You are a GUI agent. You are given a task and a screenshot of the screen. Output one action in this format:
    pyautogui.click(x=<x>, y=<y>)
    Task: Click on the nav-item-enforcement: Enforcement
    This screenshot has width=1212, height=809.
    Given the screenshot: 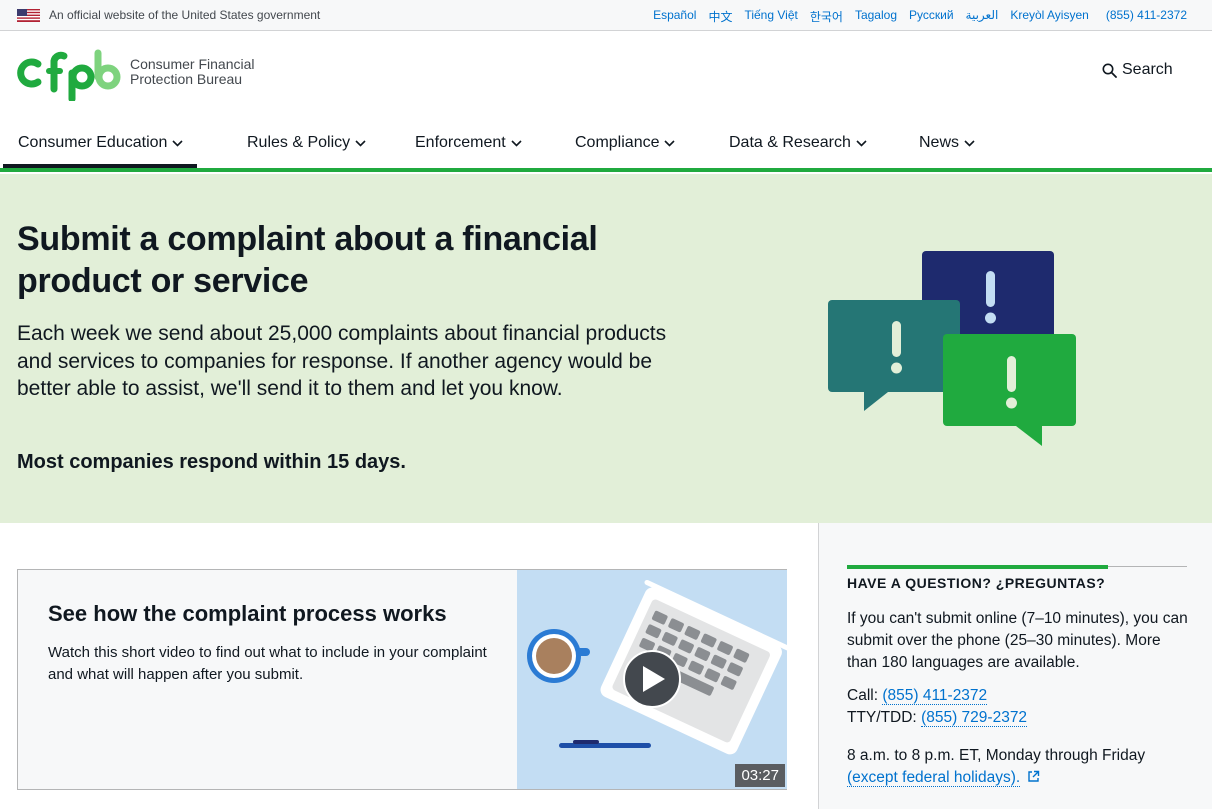 What is the action you would take?
    pyautogui.click(x=468, y=143)
    